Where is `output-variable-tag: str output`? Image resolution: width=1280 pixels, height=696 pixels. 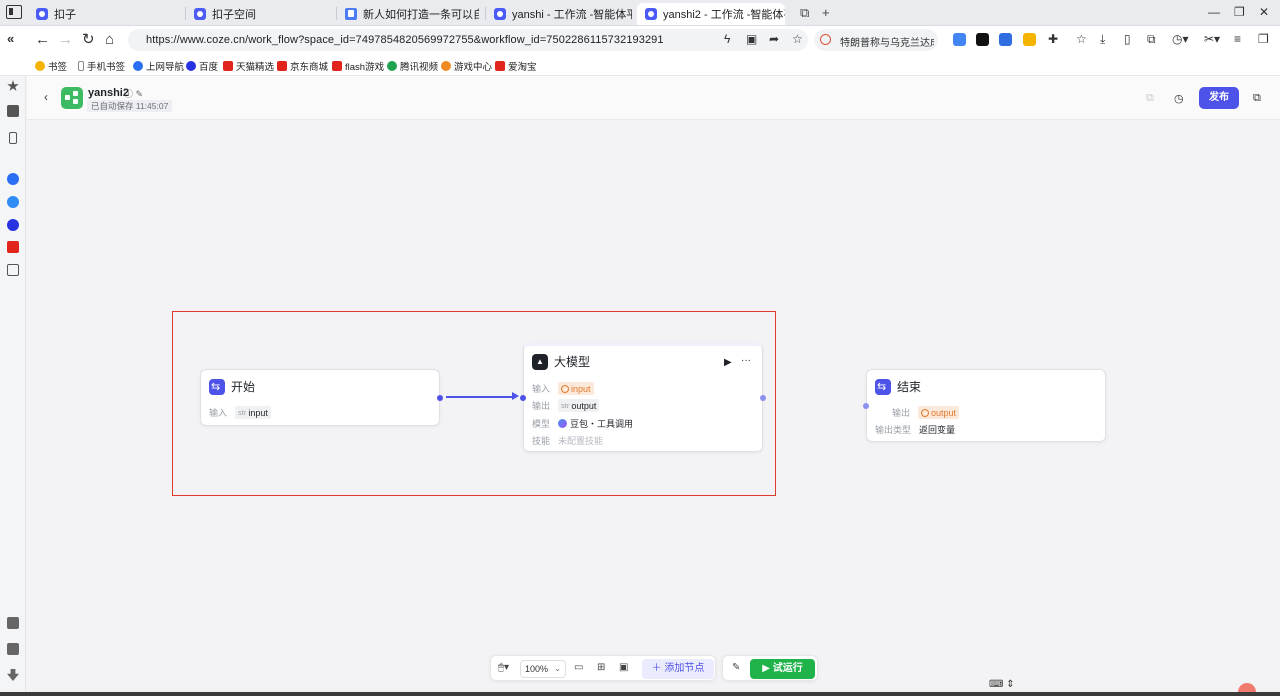
output-variable-tag: str output is located at coordinates (579, 405).